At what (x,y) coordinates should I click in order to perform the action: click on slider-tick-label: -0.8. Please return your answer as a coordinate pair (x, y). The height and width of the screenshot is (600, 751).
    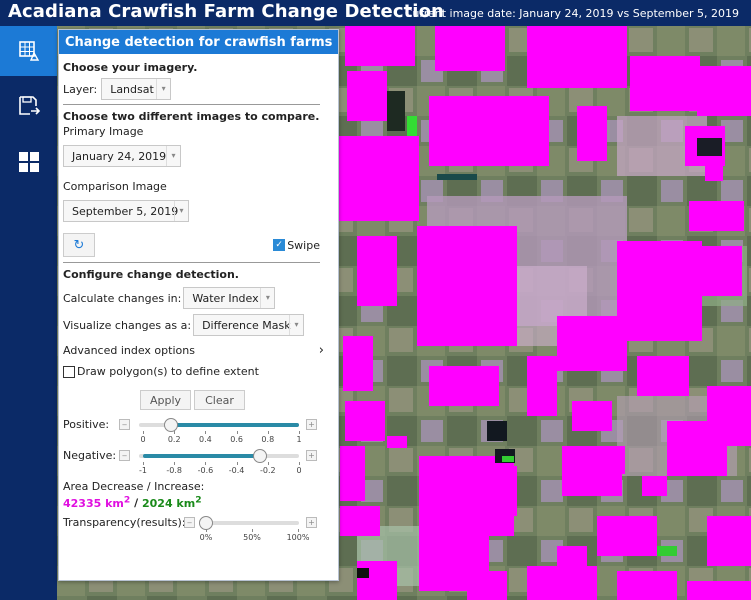
    Looking at the image, I should click on (174, 470).